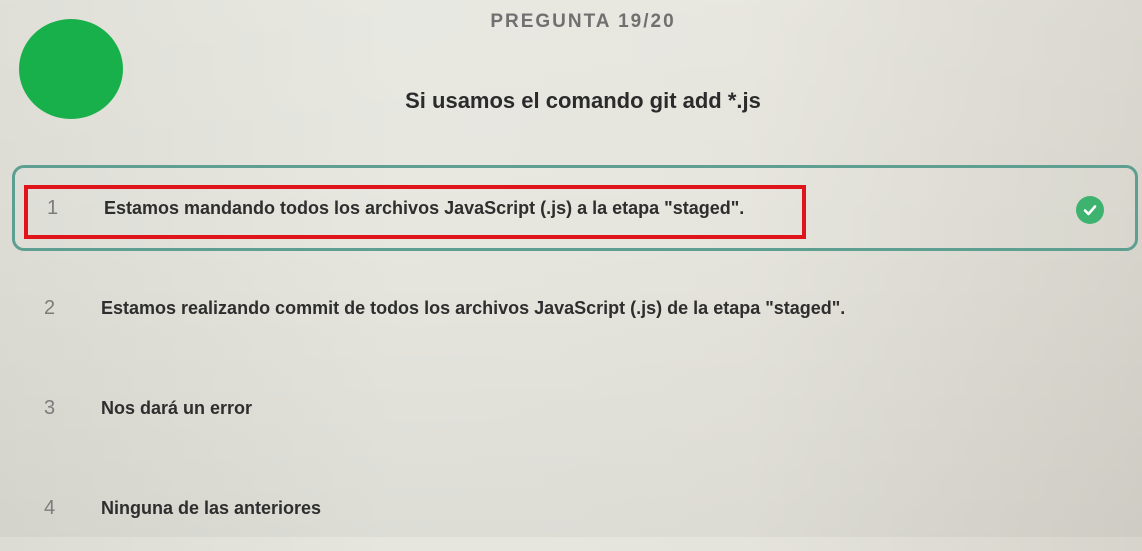  What do you see at coordinates (53, 207) in the screenshot?
I see `option-number: 1` at bounding box center [53, 207].